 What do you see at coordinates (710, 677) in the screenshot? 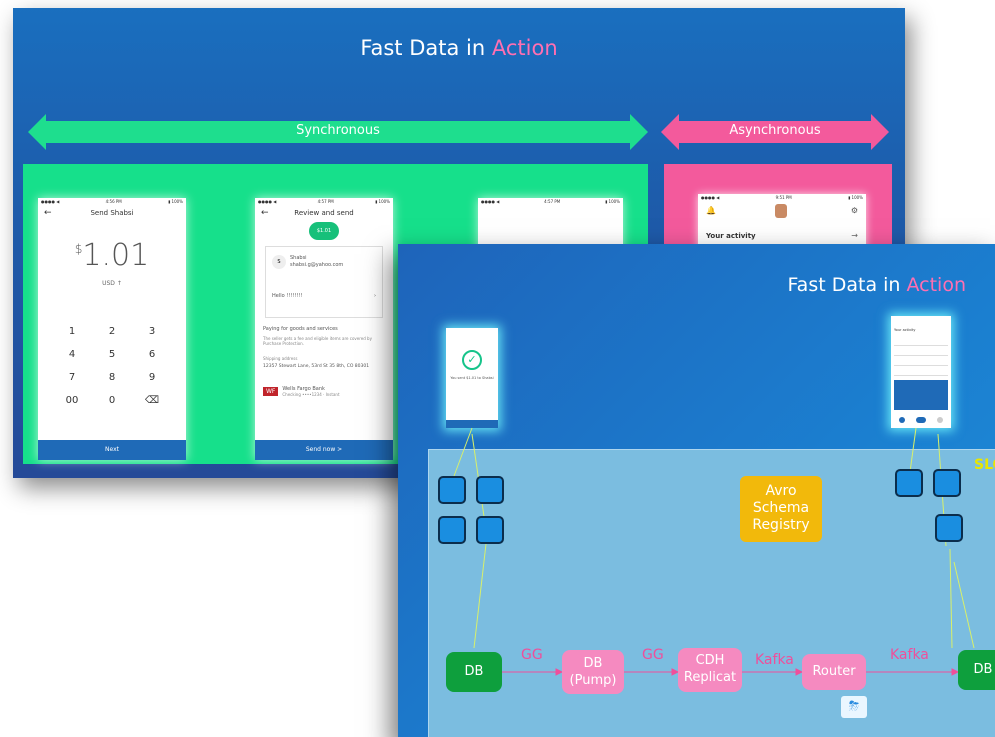
I see `cdh-line-2: Replicat` at bounding box center [710, 677].